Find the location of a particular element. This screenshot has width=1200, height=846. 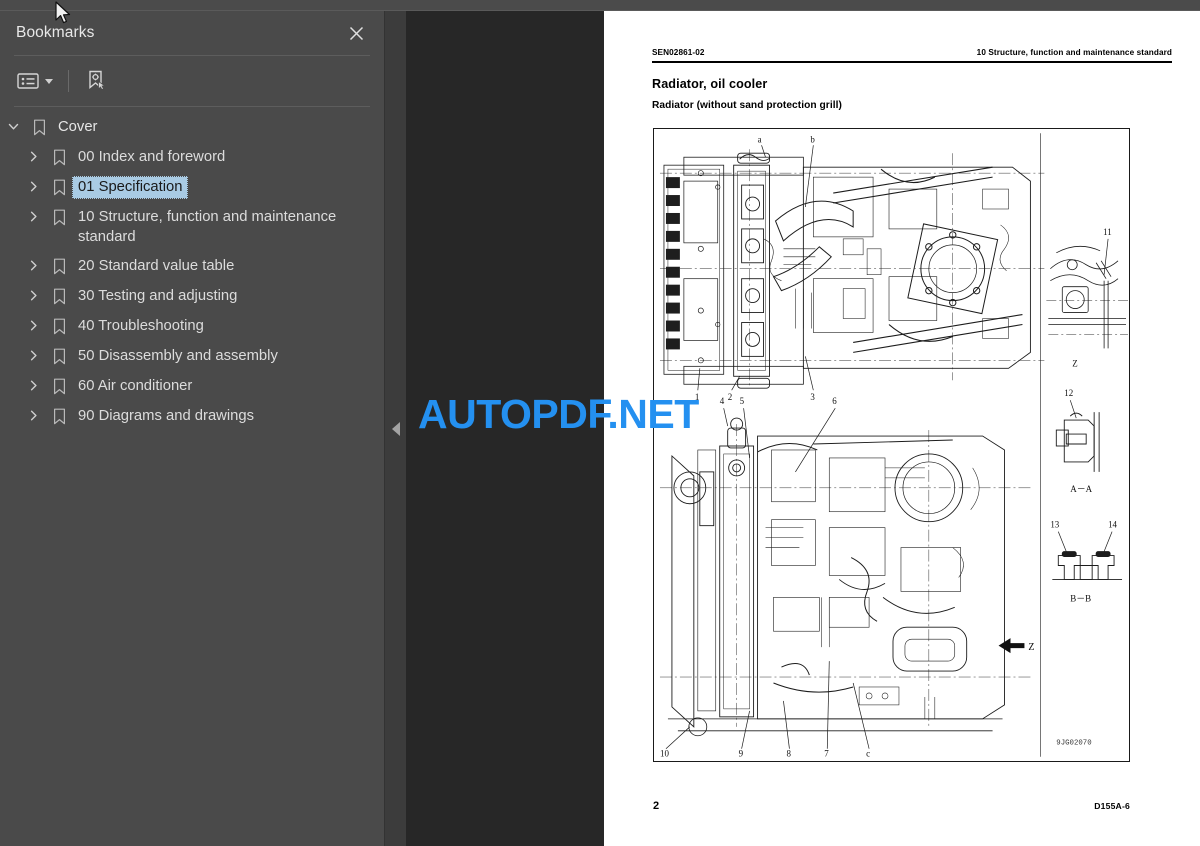

header-rule is located at coordinates (912, 62).